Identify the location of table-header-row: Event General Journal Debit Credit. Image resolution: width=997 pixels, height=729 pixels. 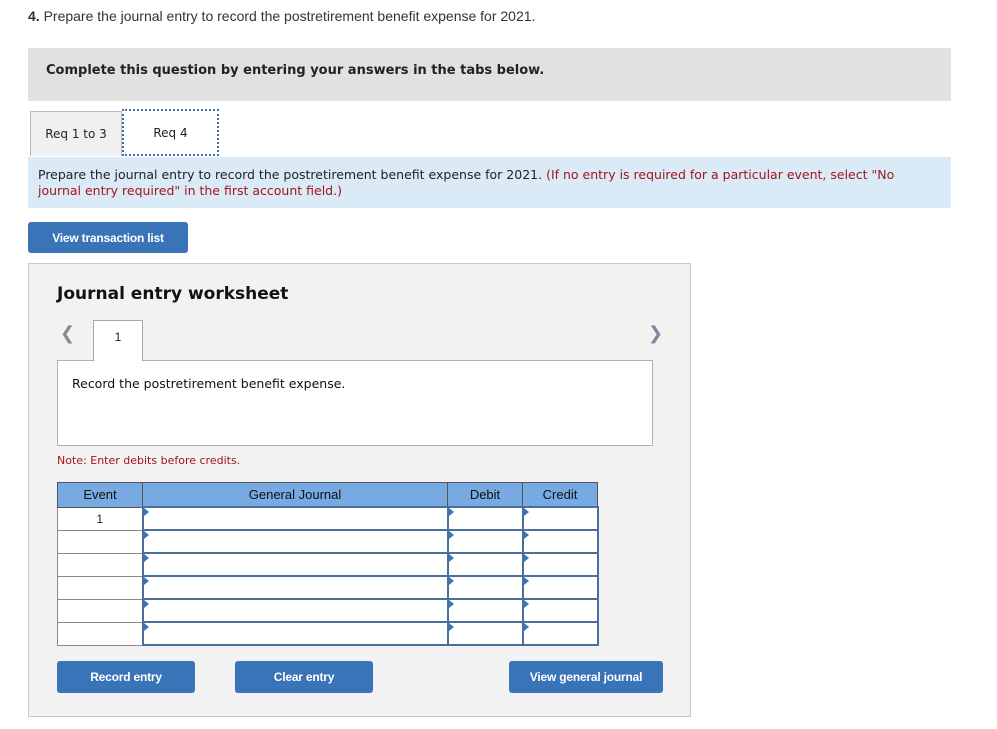
(327, 495).